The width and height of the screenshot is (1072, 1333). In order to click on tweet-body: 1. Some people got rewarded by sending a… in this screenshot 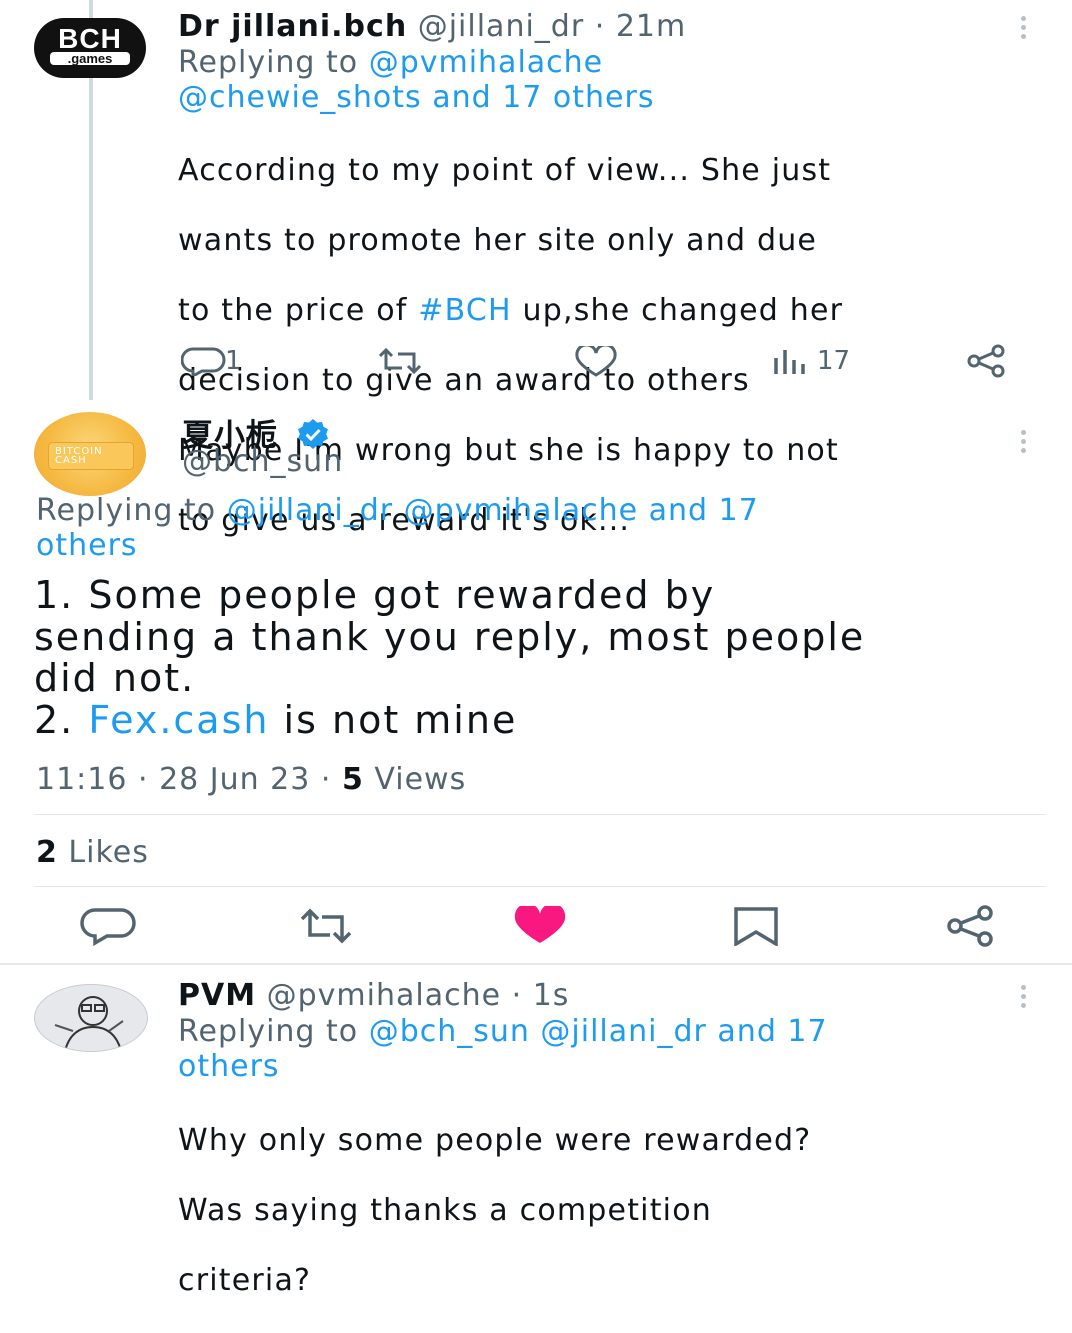, I will do `click(450, 657)`.